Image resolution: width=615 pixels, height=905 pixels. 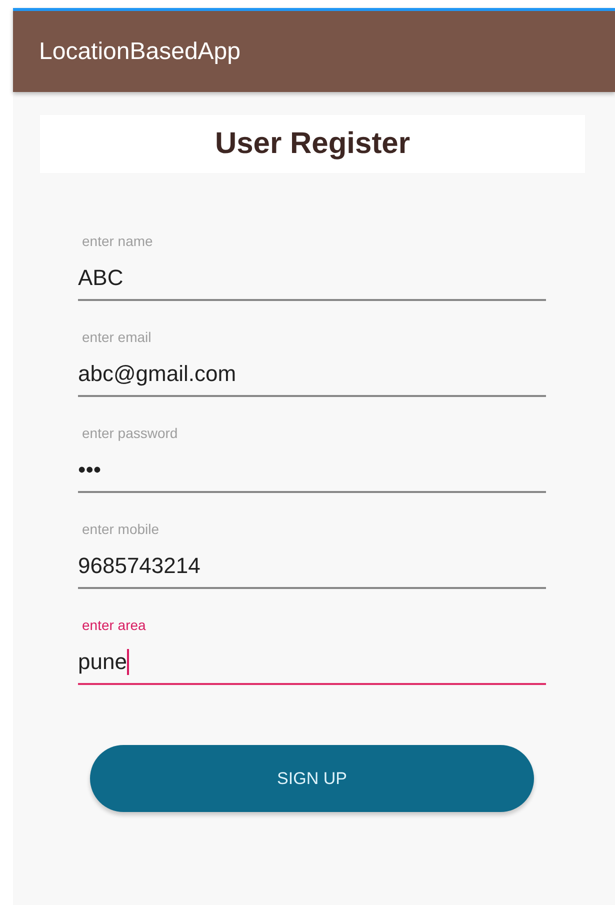 I want to click on input-field: abc@gmail.com, so click(x=312, y=379).